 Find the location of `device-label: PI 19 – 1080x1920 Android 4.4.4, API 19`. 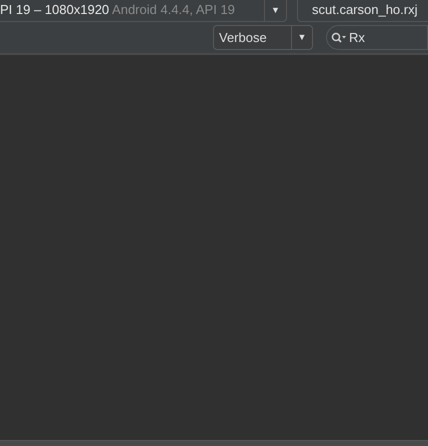

device-label: PI 19 – 1080x1920 Android 4.4.4, API 19 is located at coordinates (118, 10).